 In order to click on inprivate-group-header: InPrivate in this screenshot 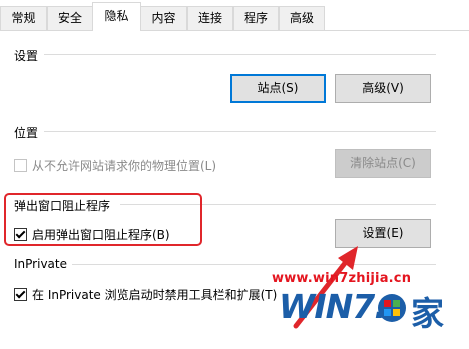, I will do `click(40, 264)`.